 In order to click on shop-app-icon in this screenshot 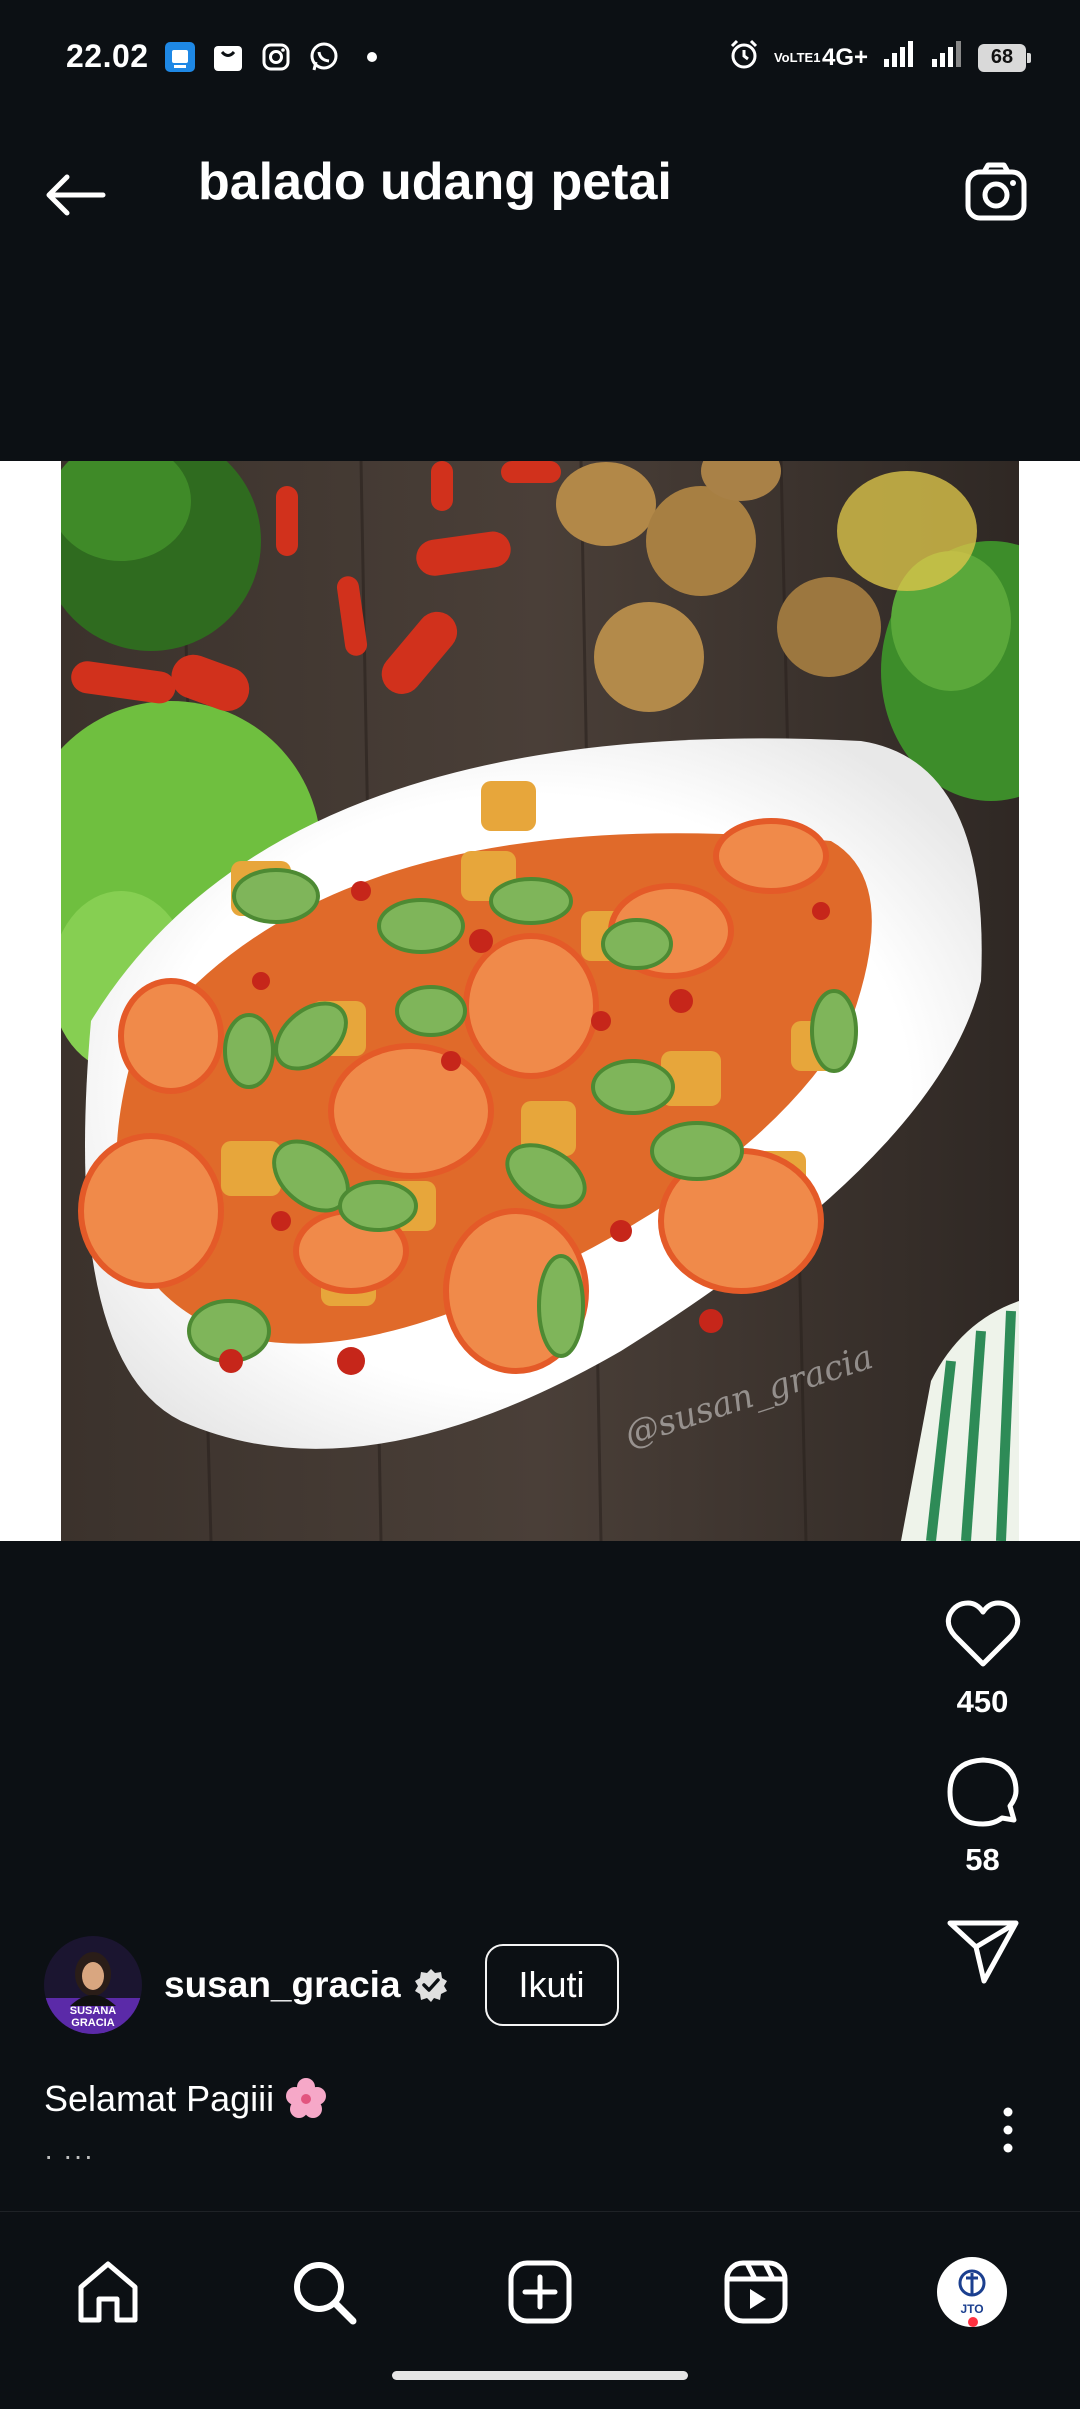, I will do `click(180, 57)`.